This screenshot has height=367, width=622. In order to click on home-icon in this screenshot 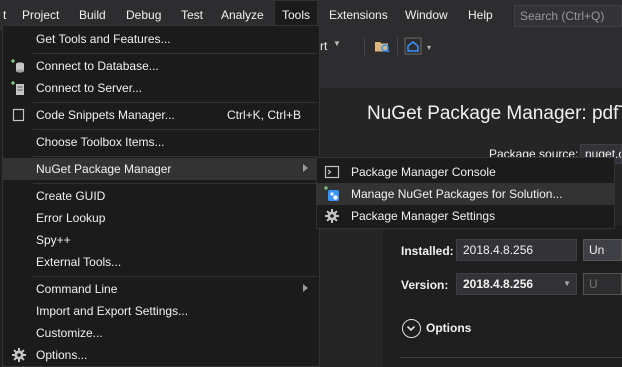, I will do `click(413, 46)`.